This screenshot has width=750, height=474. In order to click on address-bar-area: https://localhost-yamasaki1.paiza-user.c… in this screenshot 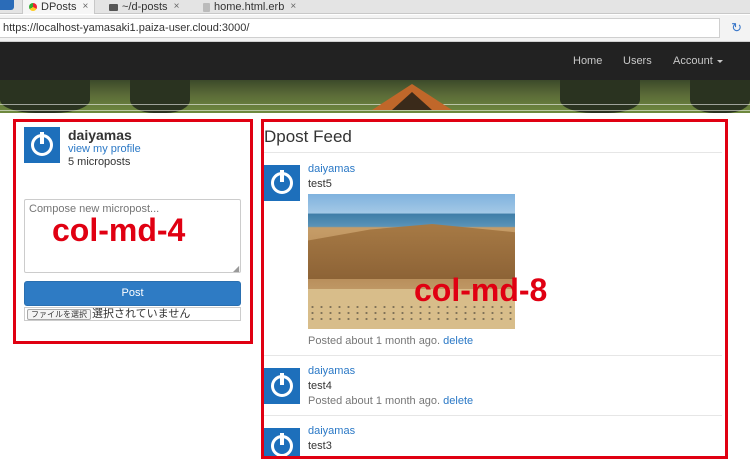, I will do `click(375, 28)`.